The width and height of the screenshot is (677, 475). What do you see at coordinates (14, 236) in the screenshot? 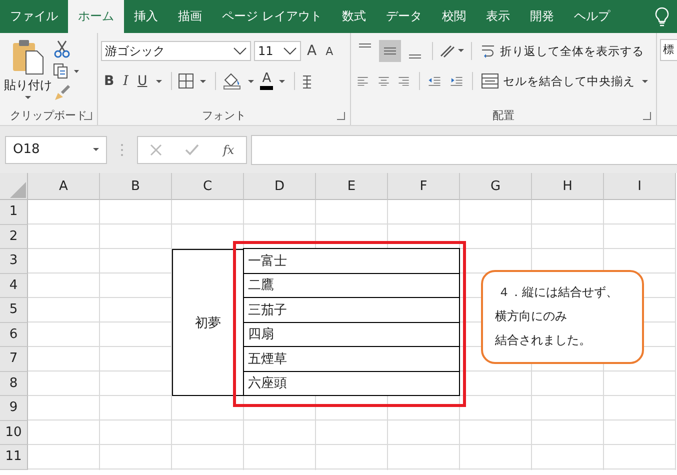
I see `row-header: 2` at bounding box center [14, 236].